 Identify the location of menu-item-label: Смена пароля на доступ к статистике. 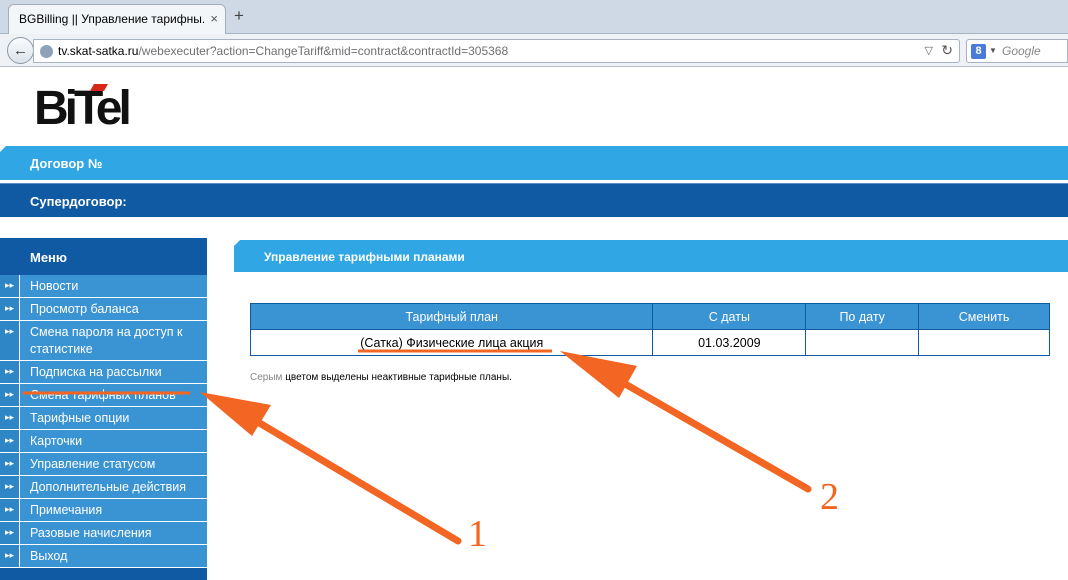
(113, 340).